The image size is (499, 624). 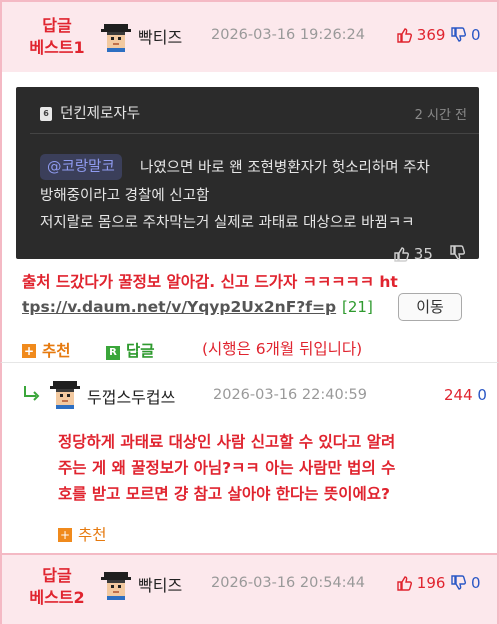 I want to click on embedded-like: 35, so click(x=413, y=254).